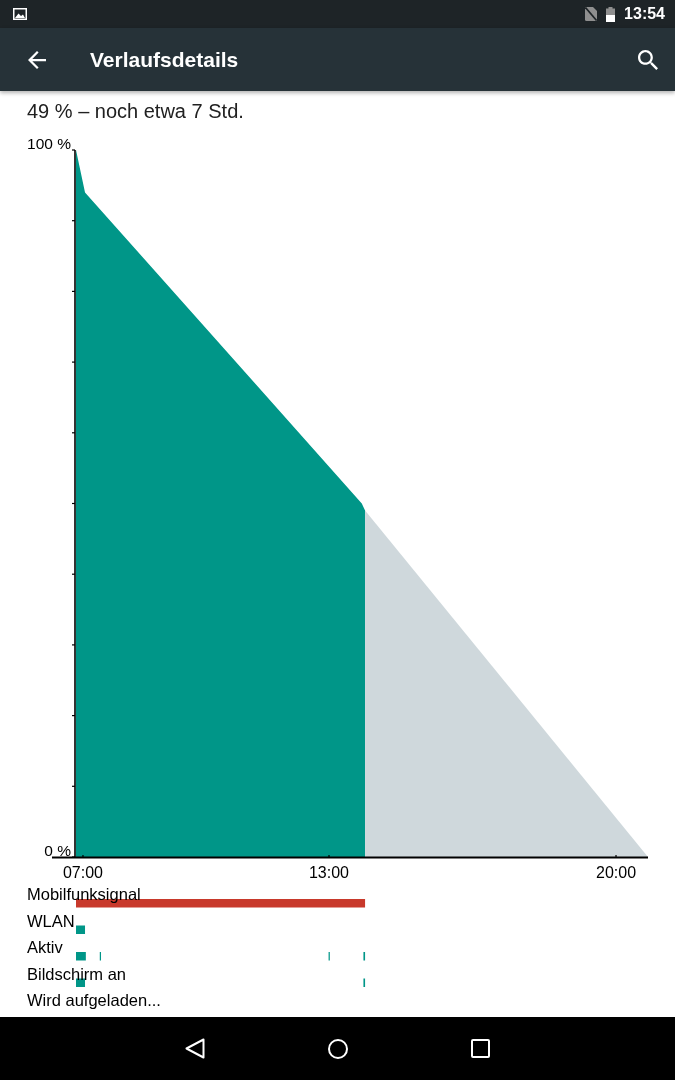  What do you see at coordinates (49, 143) in the screenshot?
I see `y-axis-label: 100 %` at bounding box center [49, 143].